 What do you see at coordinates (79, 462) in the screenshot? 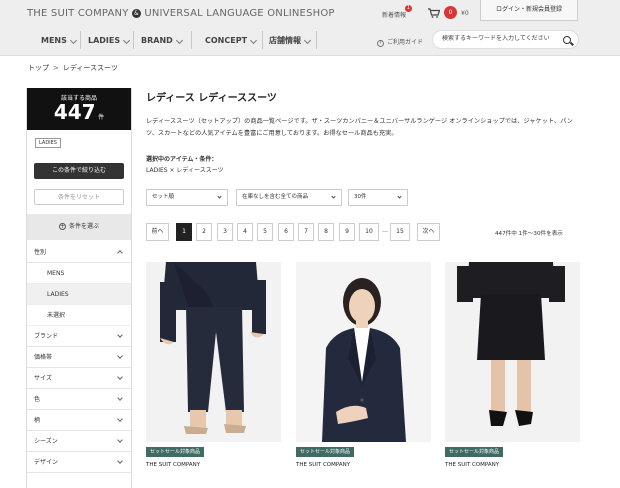
I see `facet-design: デザイン` at bounding box center [79, 462].